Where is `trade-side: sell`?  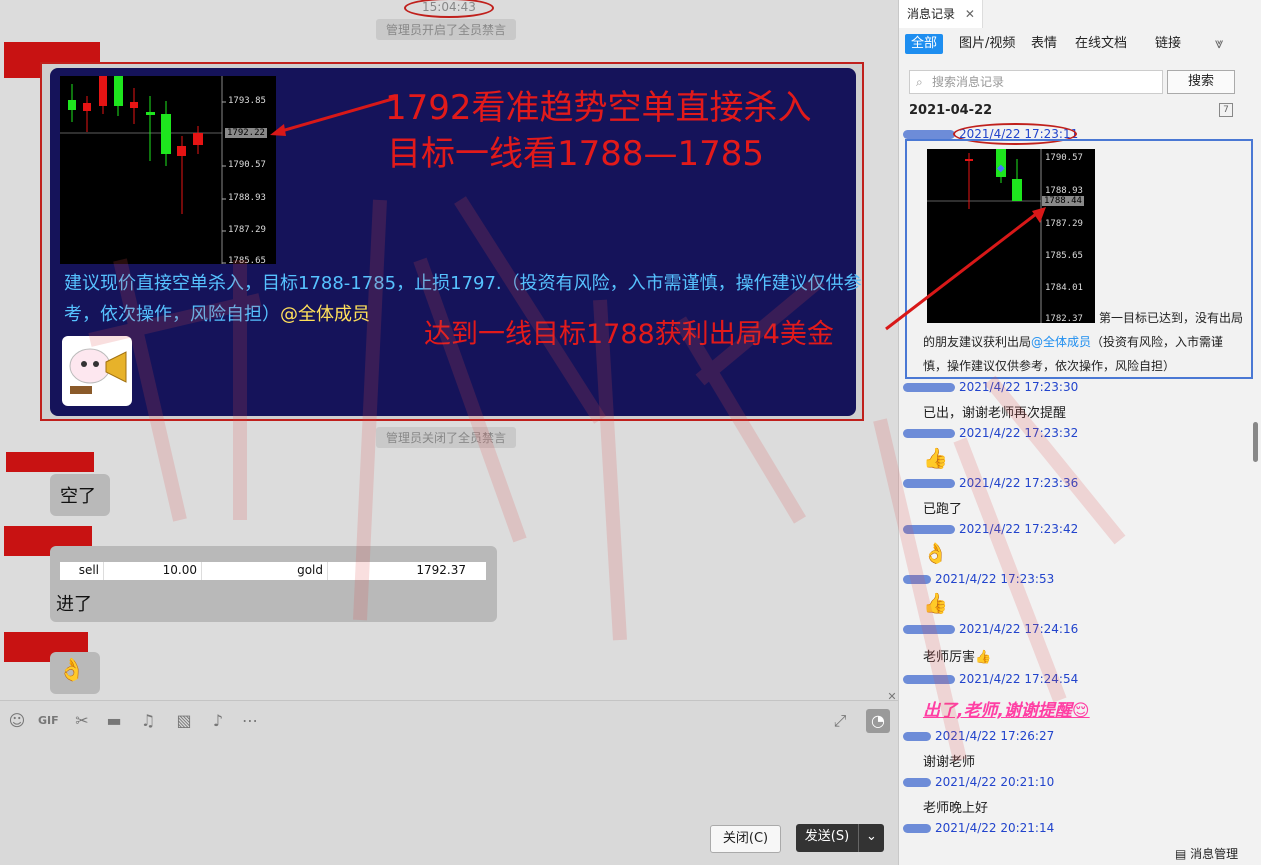 trade-side: sell is located at coordinates (82, 571).